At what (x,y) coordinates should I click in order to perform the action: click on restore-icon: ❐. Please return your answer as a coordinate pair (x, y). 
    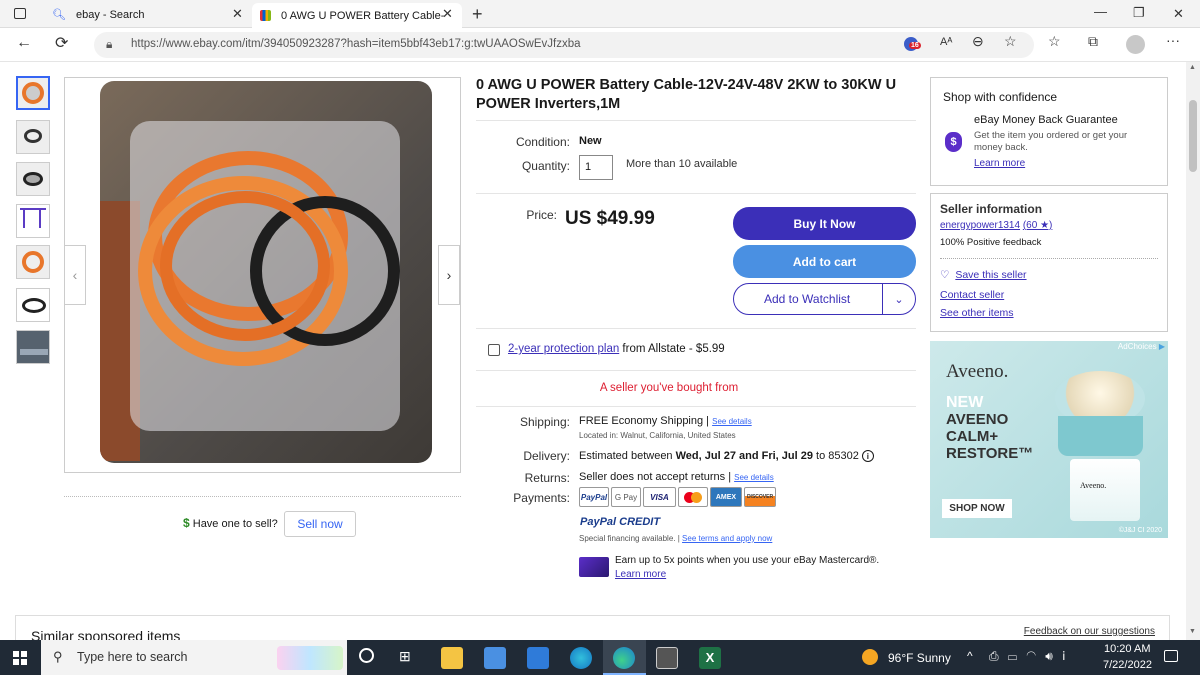
    Looking at the image, I should click on (1139, 13).